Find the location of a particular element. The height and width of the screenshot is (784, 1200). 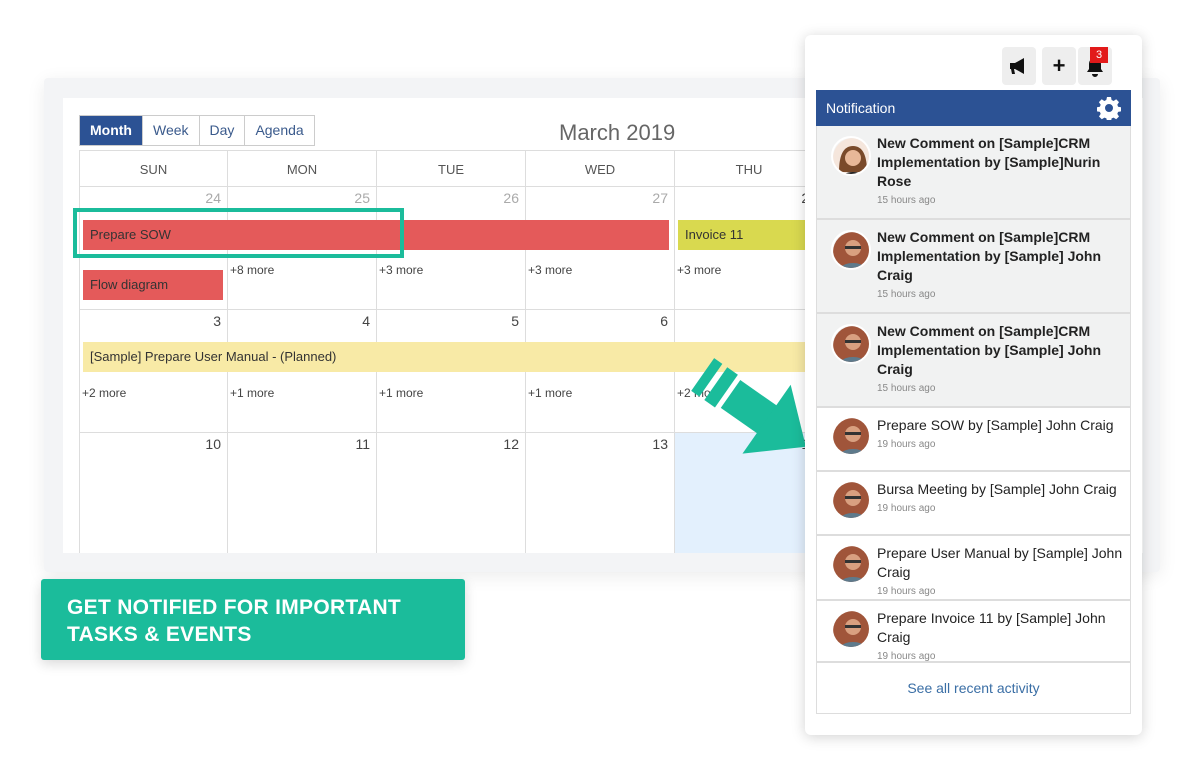

add-button: + is located at coordinates (1059, 66).